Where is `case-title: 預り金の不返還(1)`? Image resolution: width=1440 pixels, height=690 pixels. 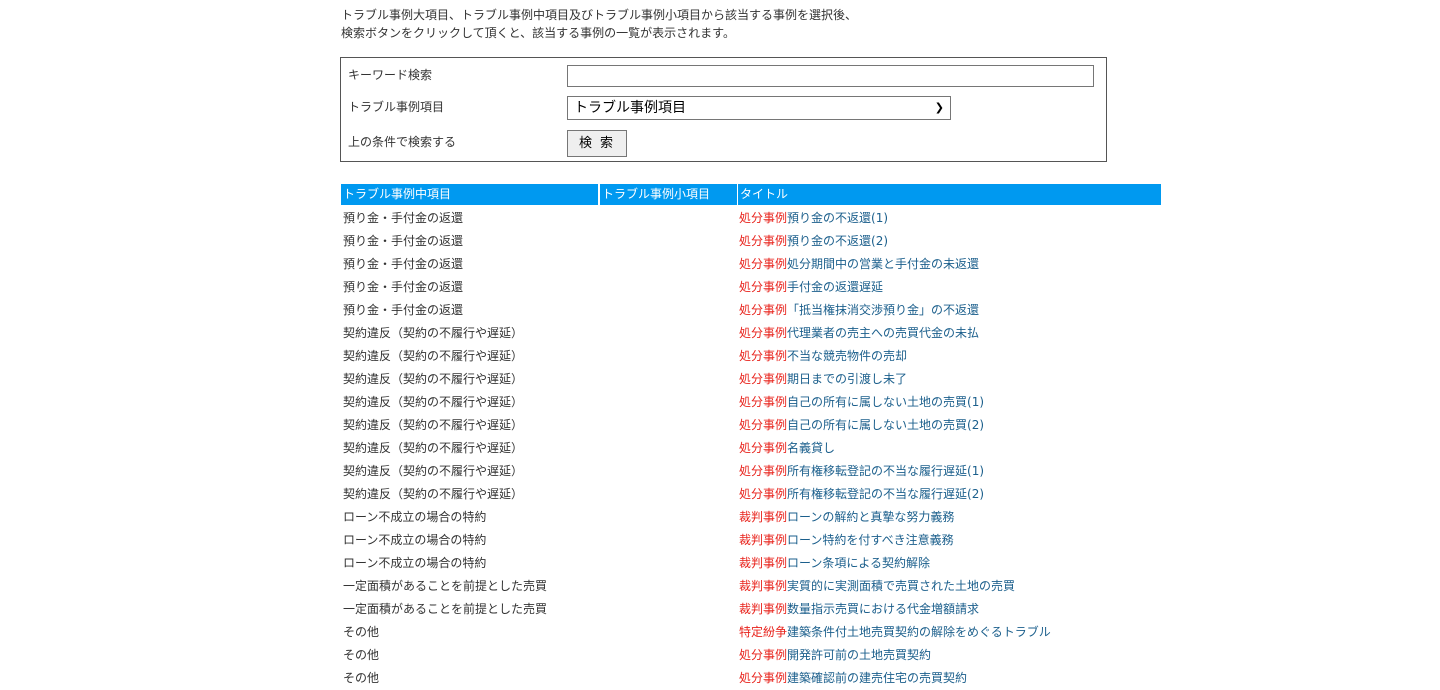
case-title: 預り金の不返還(1) is located at coordinates (837, 218).